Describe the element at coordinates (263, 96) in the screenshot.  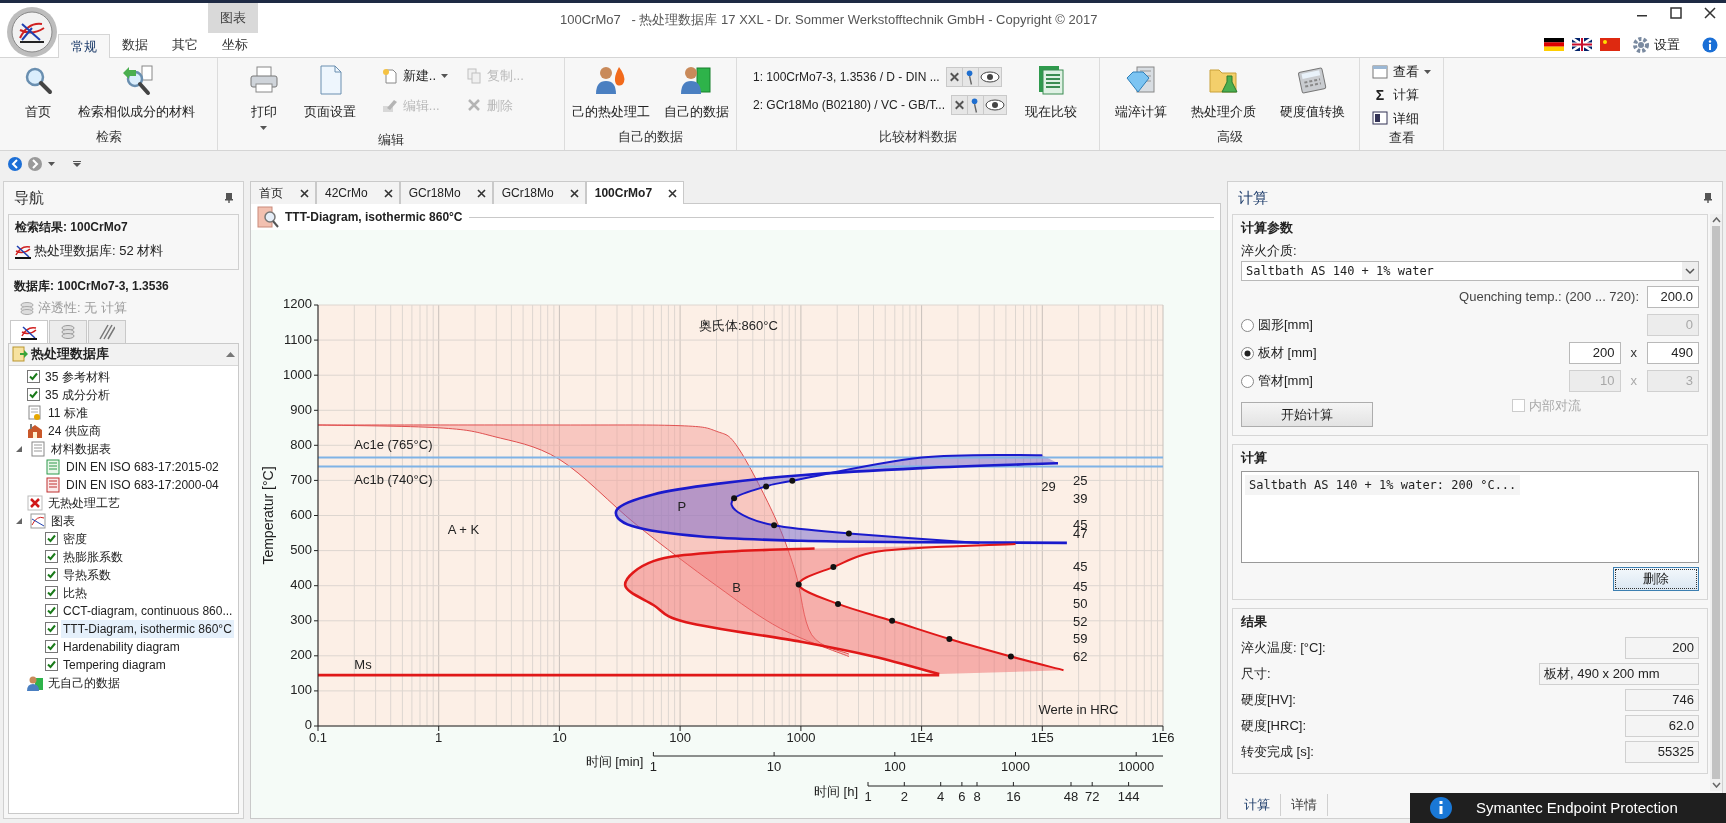
I see `ribbon-button: 打印` at that location.